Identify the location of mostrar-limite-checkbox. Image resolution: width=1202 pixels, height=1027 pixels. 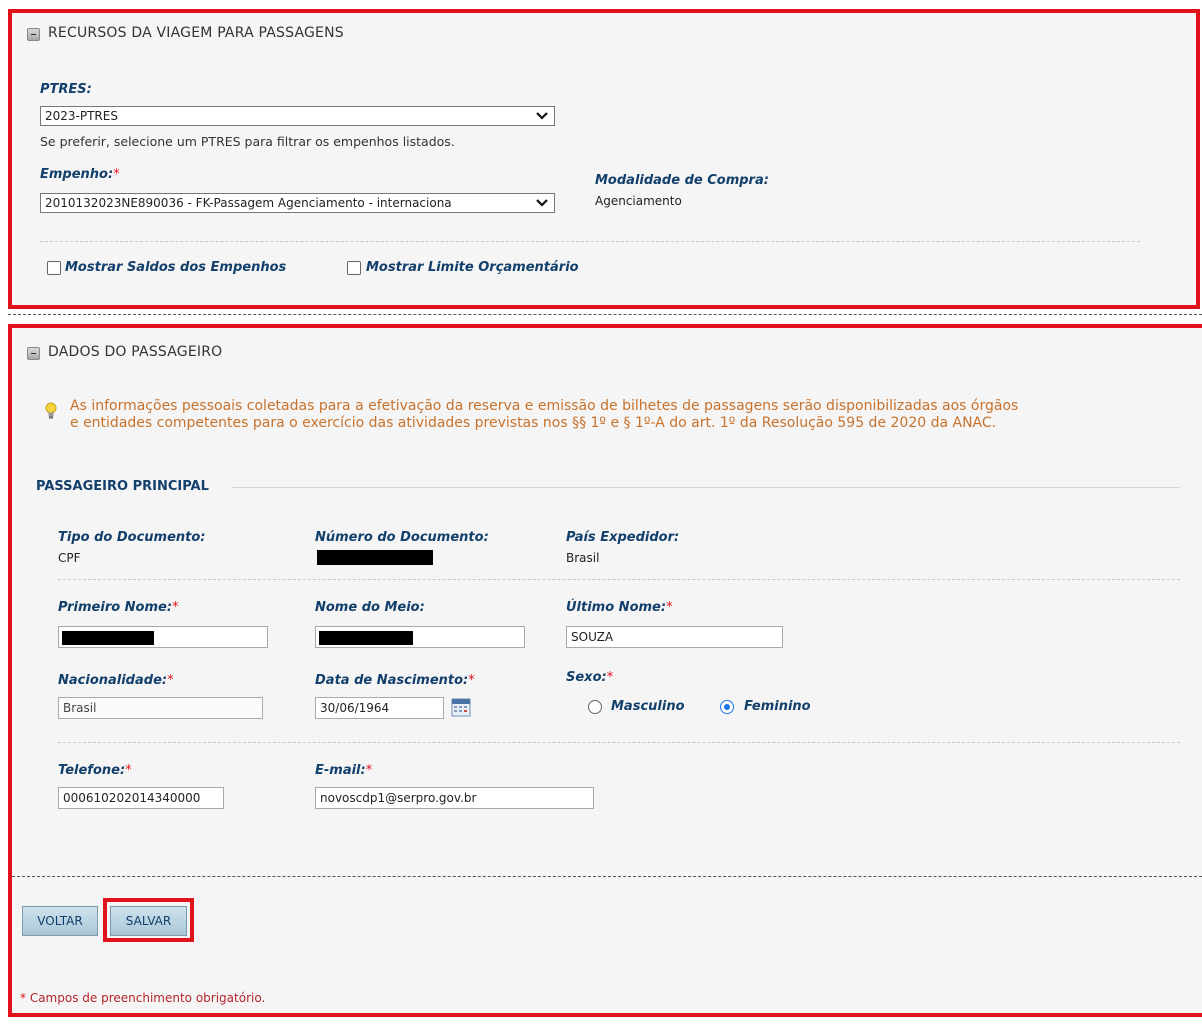
(354, 268).